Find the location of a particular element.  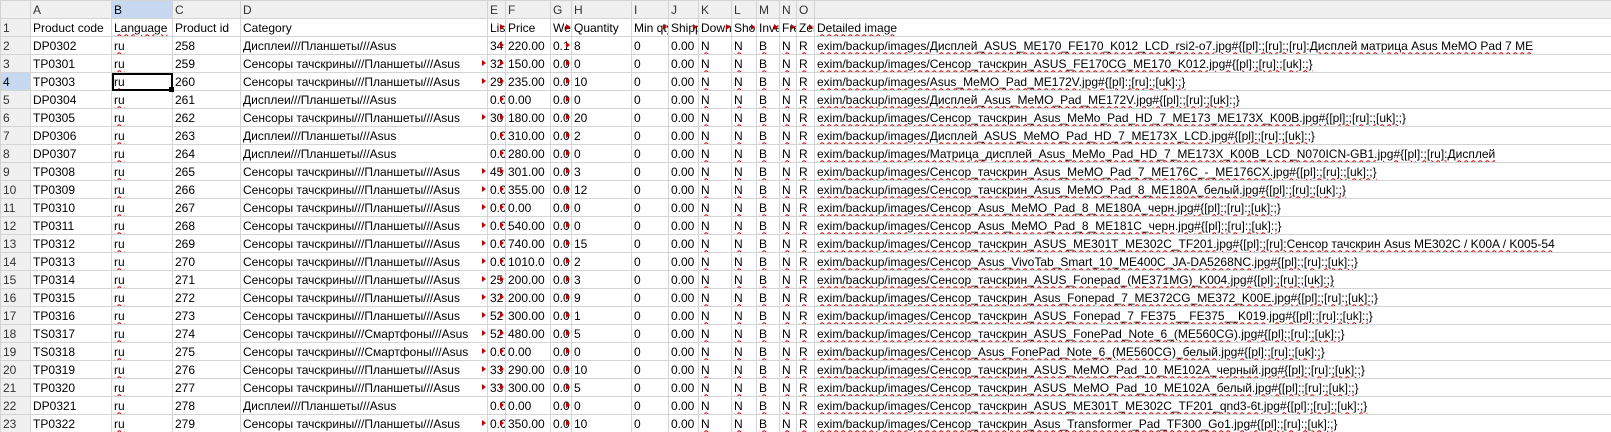

cell: TS0317 is located at coordinates (71, 333).